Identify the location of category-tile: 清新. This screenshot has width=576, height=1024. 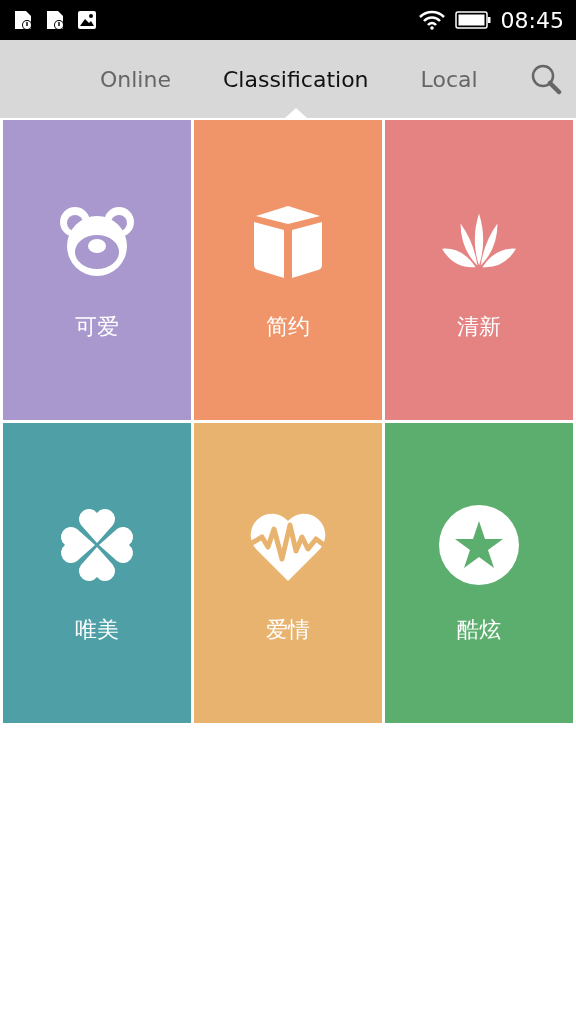
(479, 270).